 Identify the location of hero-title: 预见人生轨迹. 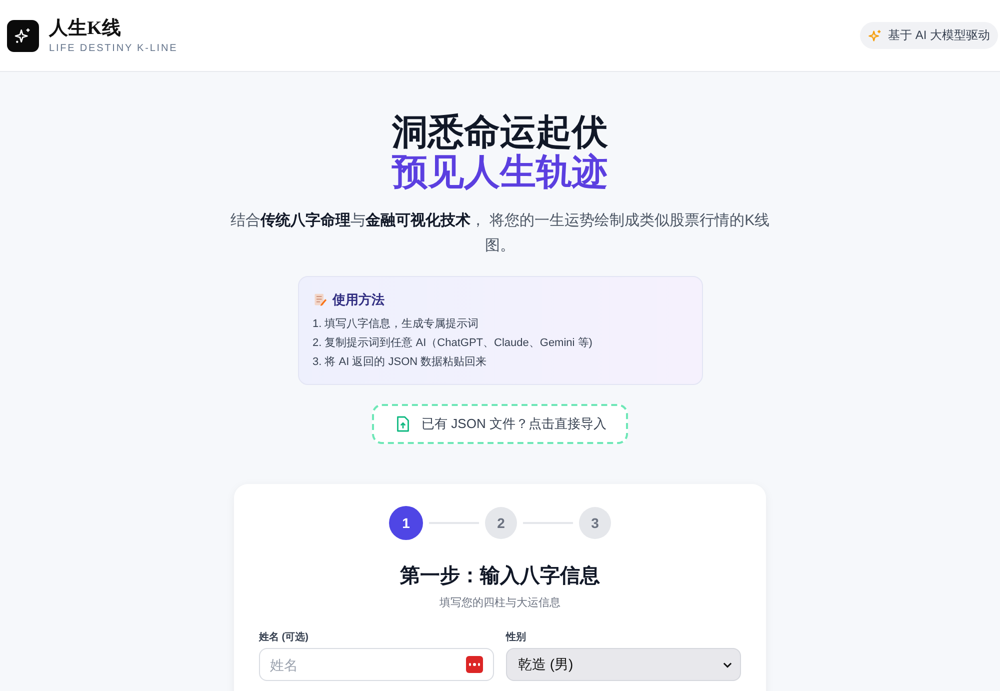
(500, 172).